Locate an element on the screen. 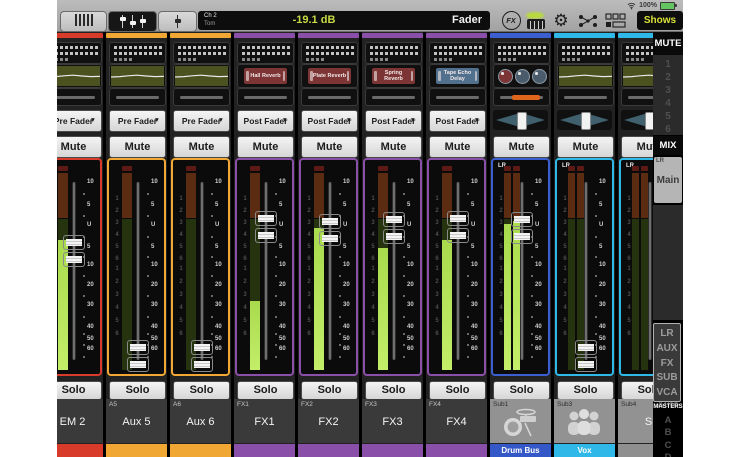 Image resolution: width=750 pixels, height=457 pixels. mute-group-button: 1 is located at coordinates (668, 64).